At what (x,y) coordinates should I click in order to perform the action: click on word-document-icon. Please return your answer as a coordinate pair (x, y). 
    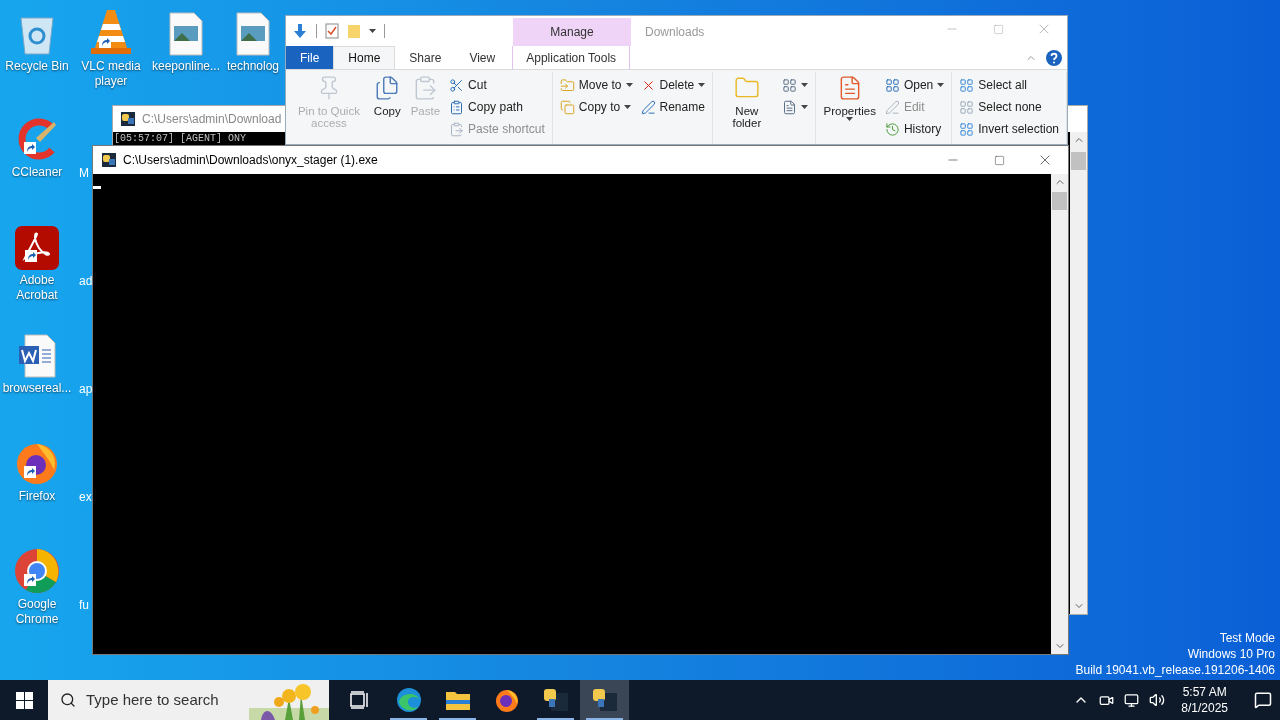
    Looking at the image, I should click on (37, 356).